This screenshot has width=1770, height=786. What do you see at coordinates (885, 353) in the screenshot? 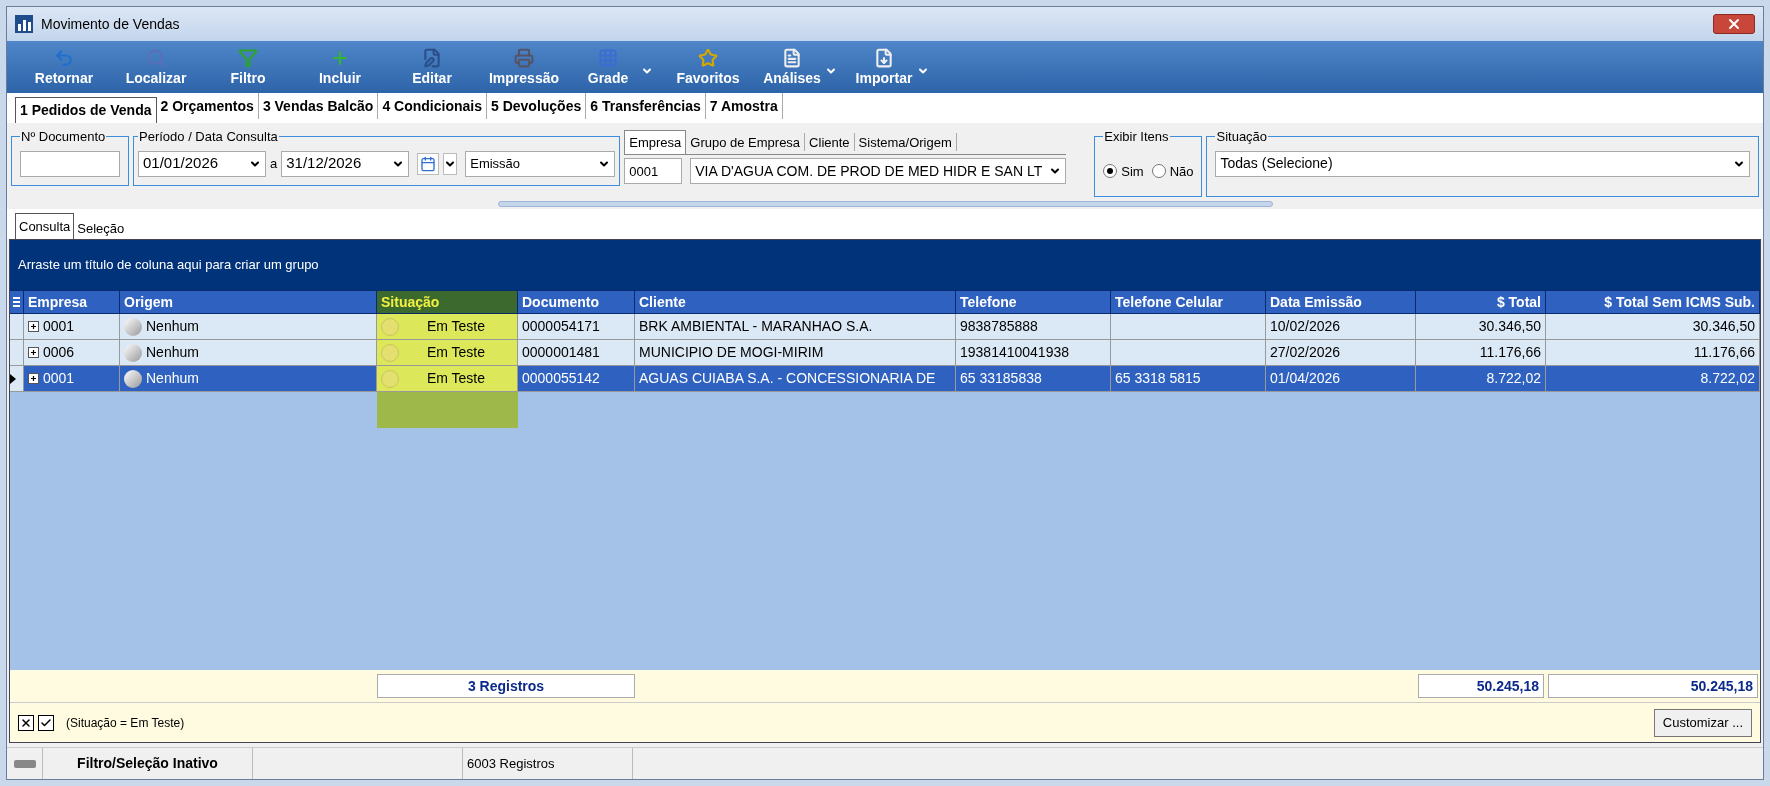
I see `table-row: 0006 Nenhum Em Teste 0000001481 MUNICIPIO DE MOGI-MIRIM 19381410041938 27/02/2026 11.176,66 11.176,66` at bounding box center [885, 353].